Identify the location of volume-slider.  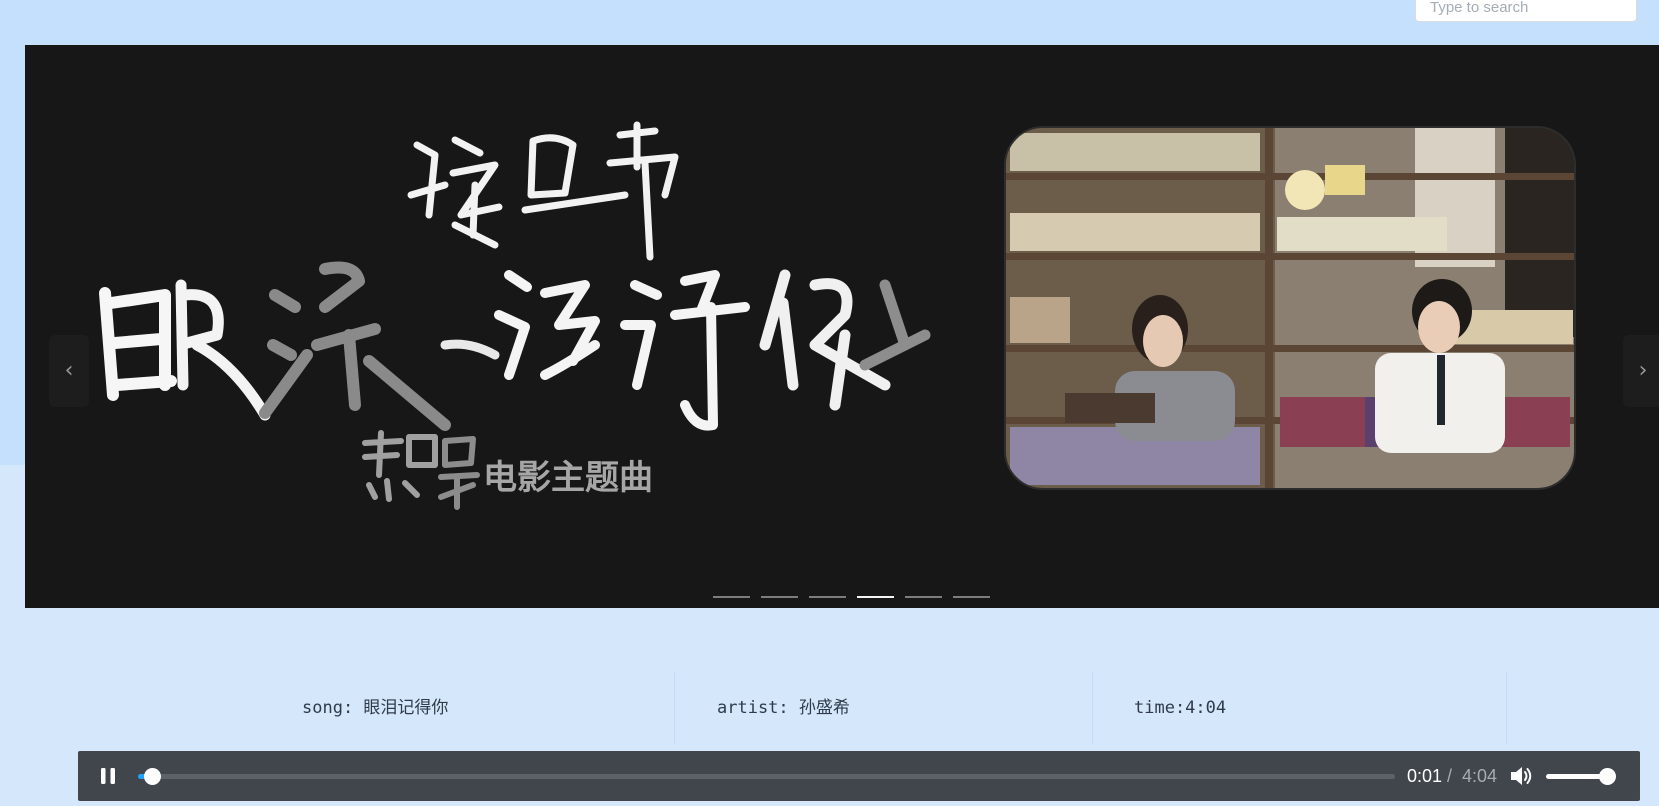
(1581, 776).